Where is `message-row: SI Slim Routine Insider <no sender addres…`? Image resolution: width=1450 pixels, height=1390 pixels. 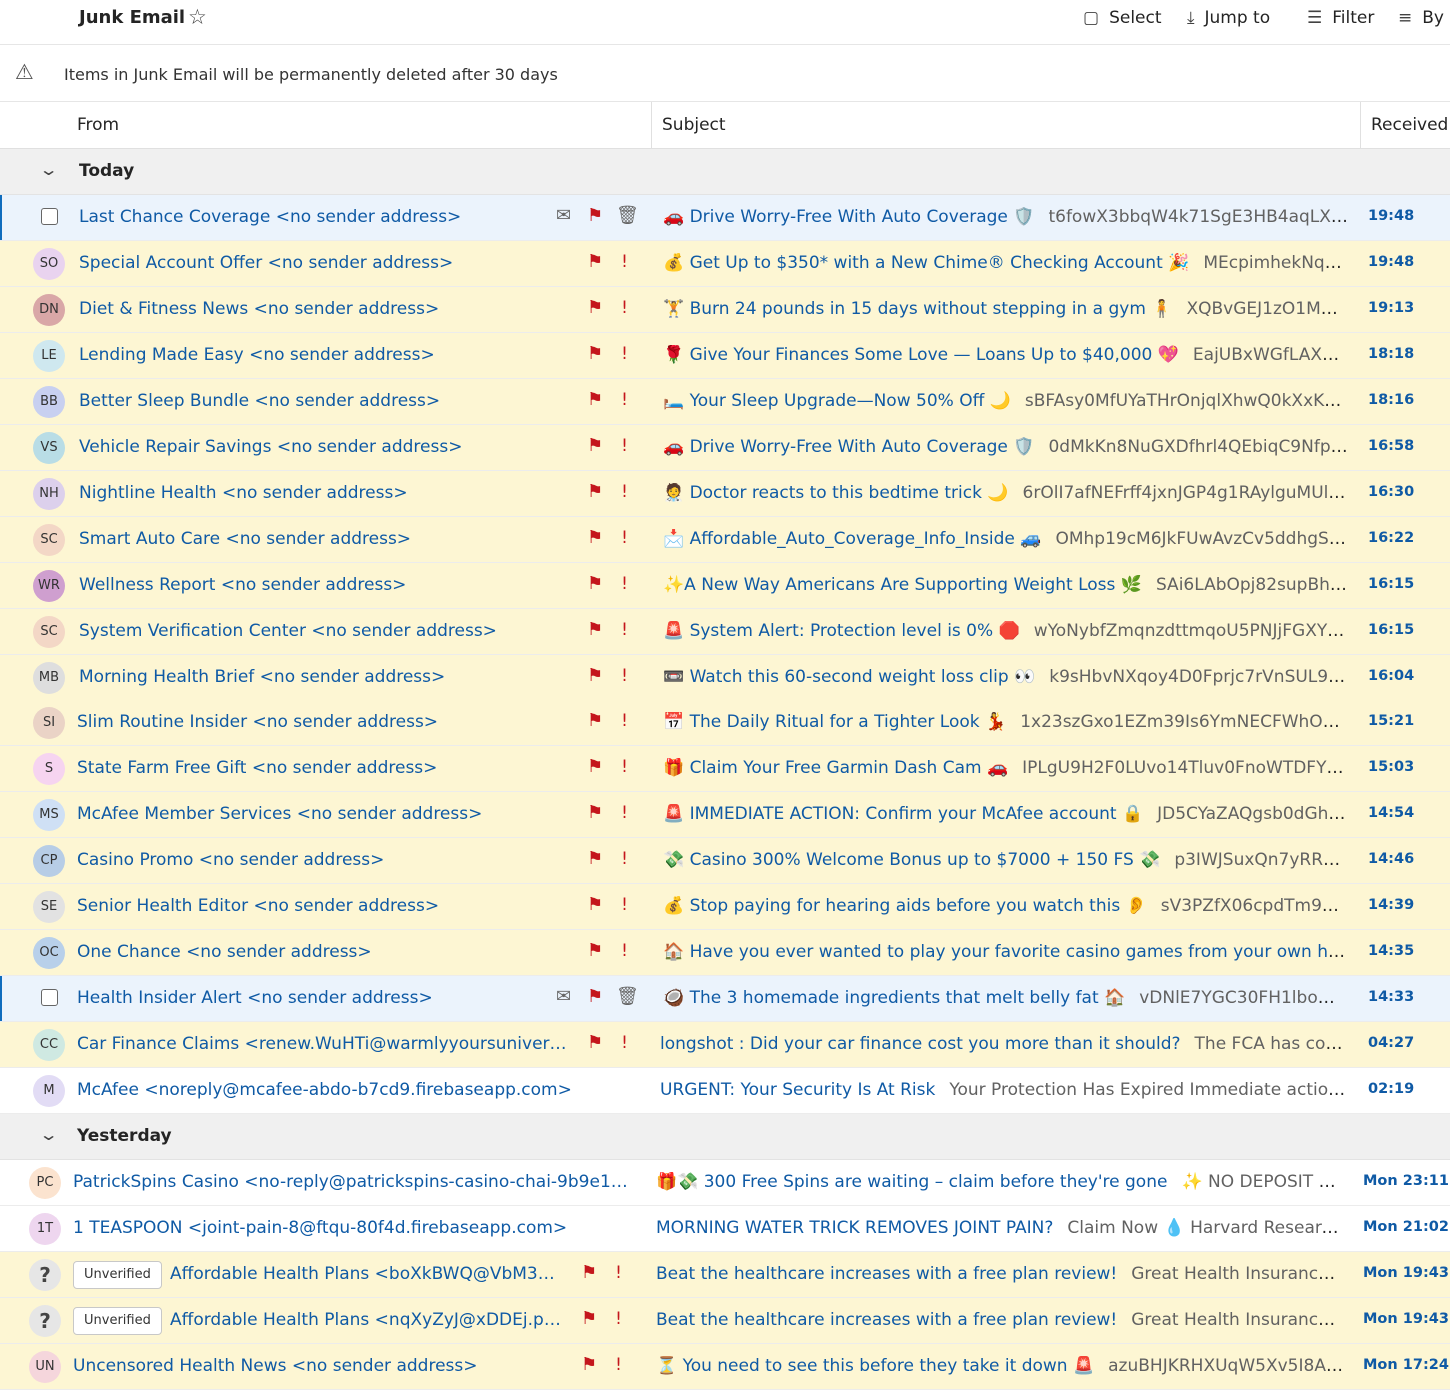 message-row: SI Slim Routine Insider <no sender addres… is located at coordinates (725, 723).